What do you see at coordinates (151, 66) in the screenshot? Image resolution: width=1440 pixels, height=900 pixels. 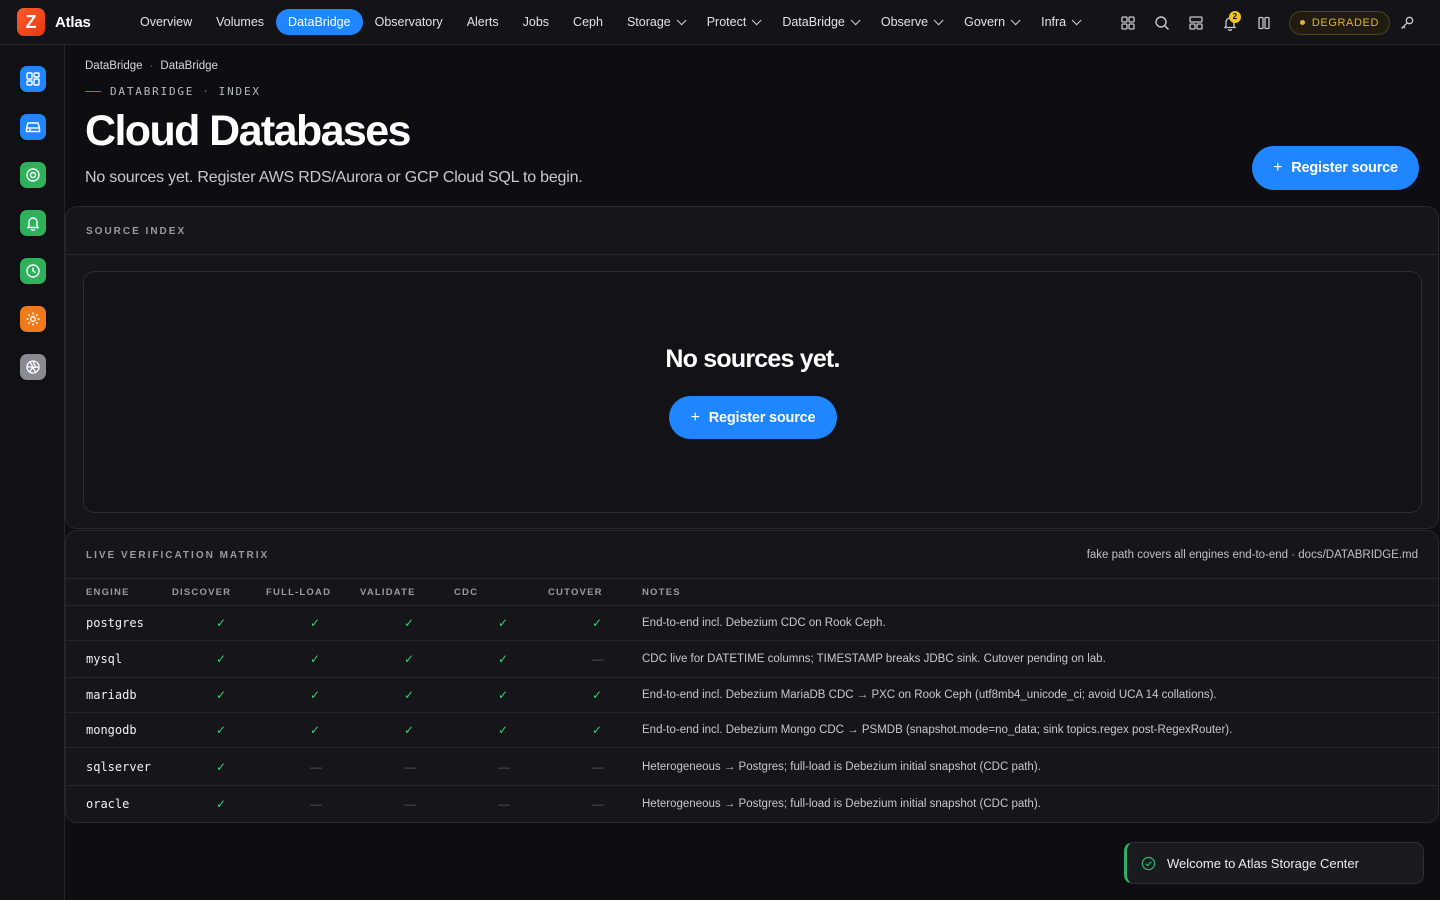 I see `breadcrumb: DataBridge · DataBridge` at bounding box center [151, 66].